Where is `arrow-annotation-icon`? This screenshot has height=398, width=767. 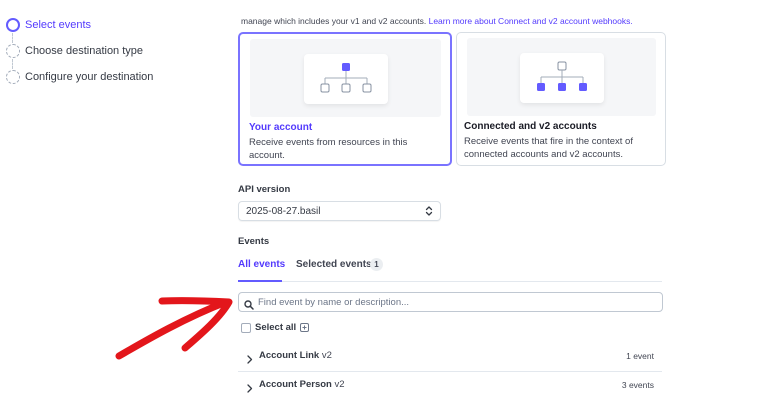
arrow-annotation-icon is located at coordinates (174, 328).